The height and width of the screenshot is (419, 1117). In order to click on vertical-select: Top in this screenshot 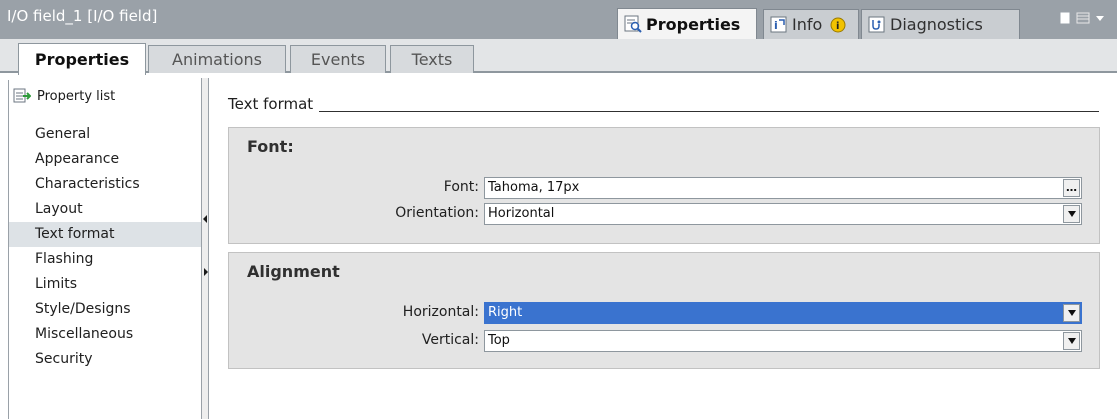, I will do `click(783, 341)`.